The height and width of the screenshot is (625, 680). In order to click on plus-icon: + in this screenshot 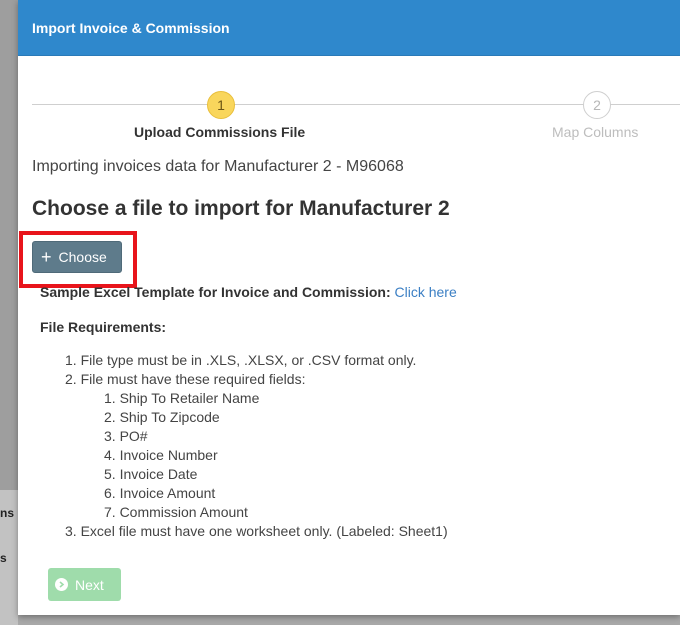, I will do `click(46, 257)`.